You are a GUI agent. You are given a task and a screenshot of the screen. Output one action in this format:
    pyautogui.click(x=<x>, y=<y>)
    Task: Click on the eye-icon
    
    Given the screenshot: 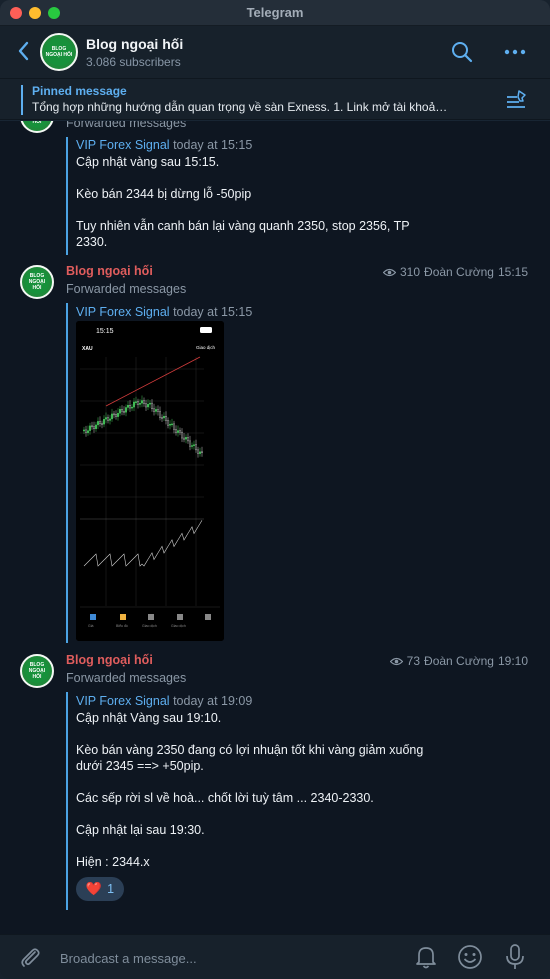 What is the action you would take?
    pyautogui.click(x=396, y=661)
    